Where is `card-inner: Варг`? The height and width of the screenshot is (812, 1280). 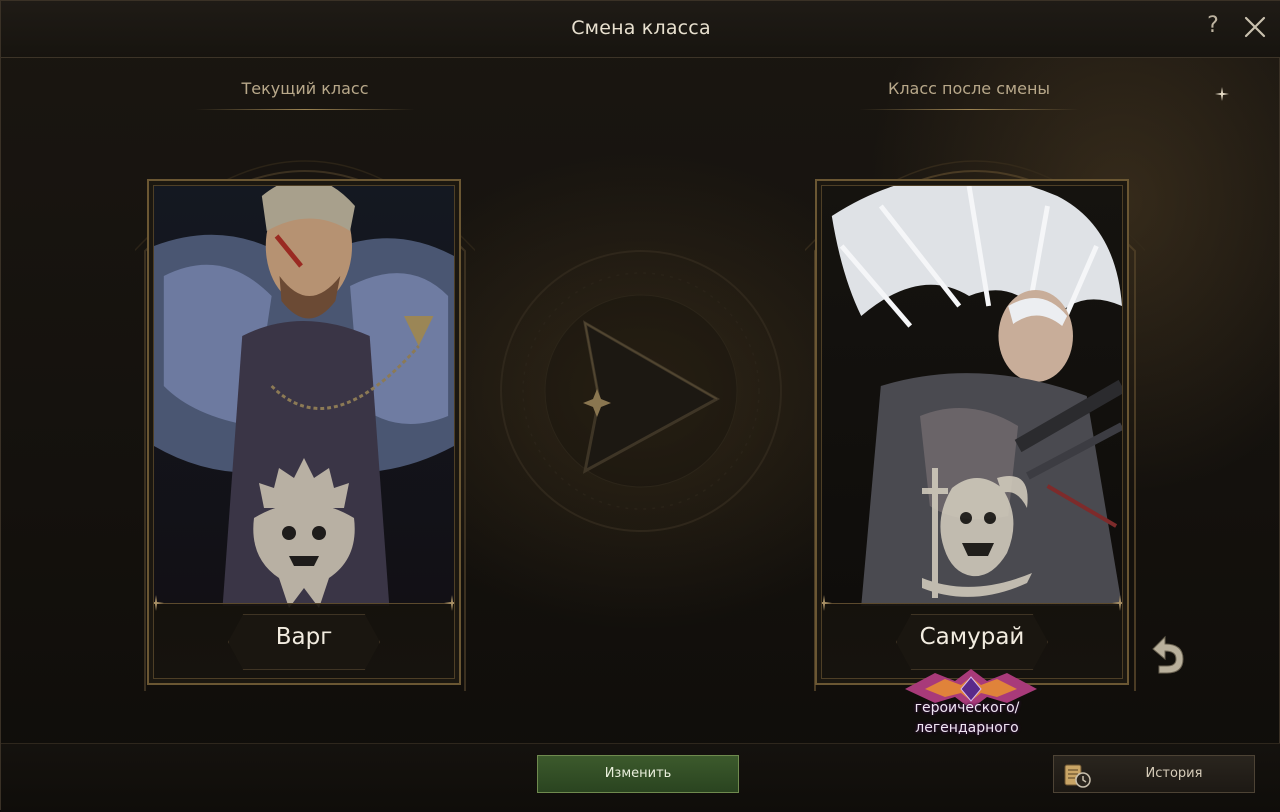
card-inner: Варг is located at coordinates (304, 432).